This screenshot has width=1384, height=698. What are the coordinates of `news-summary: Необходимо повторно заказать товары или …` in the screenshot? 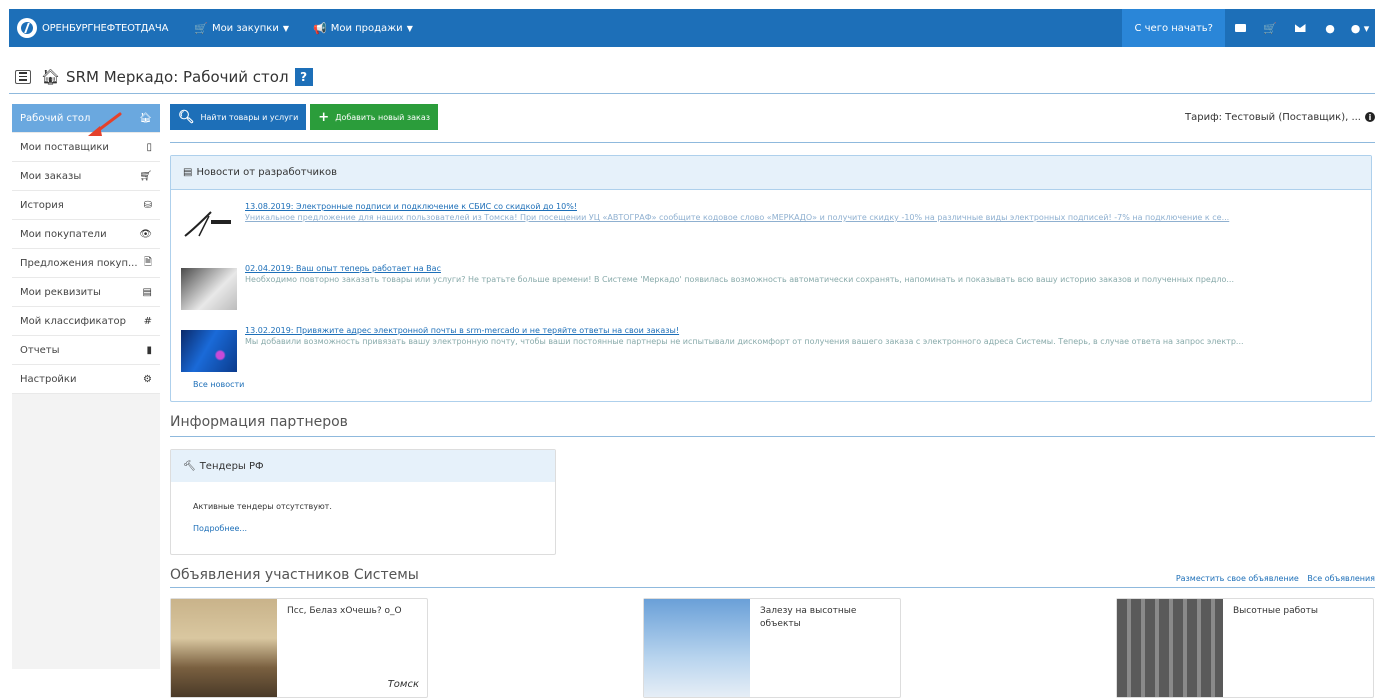 It's located at (739, 279).